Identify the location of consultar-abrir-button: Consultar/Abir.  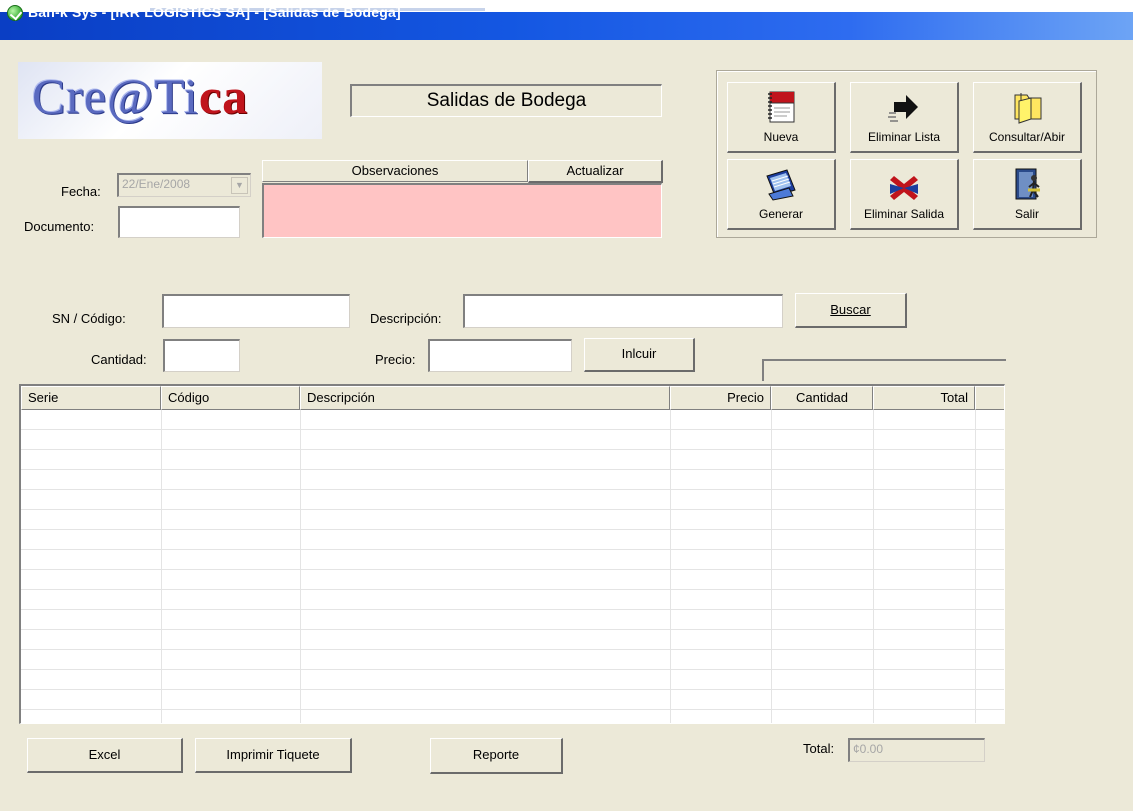
(1027, 117).